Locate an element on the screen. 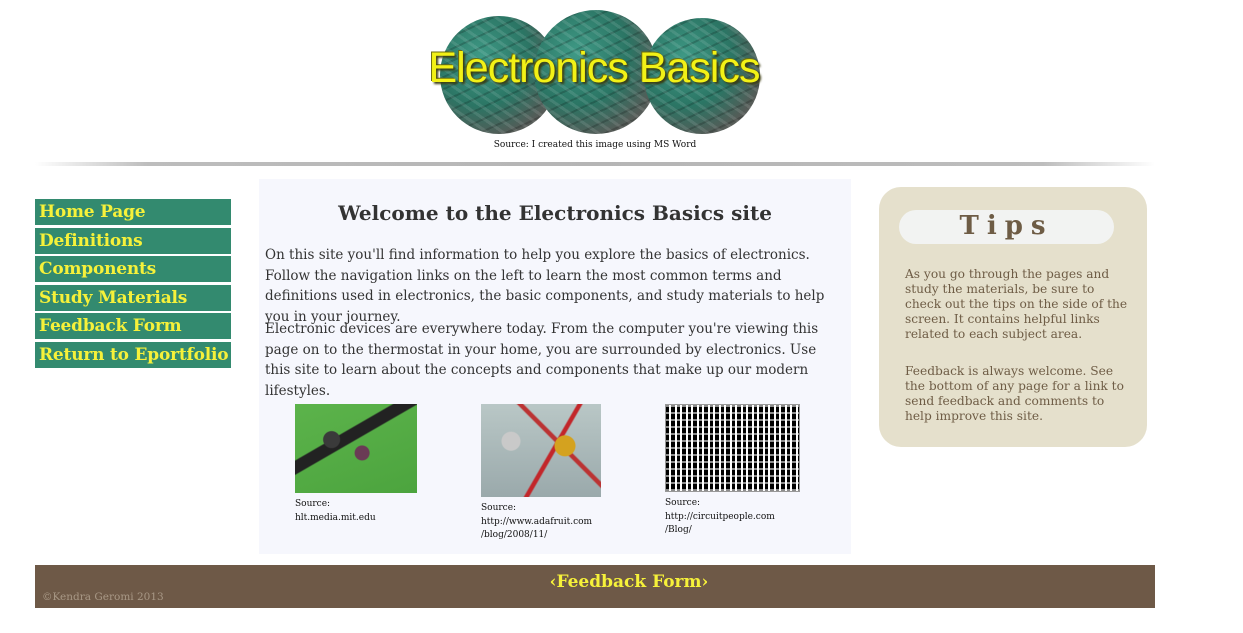 The height and width of the screenshot is (633, 1243). electronics-tools-photo is located at coordinates (541, 450).